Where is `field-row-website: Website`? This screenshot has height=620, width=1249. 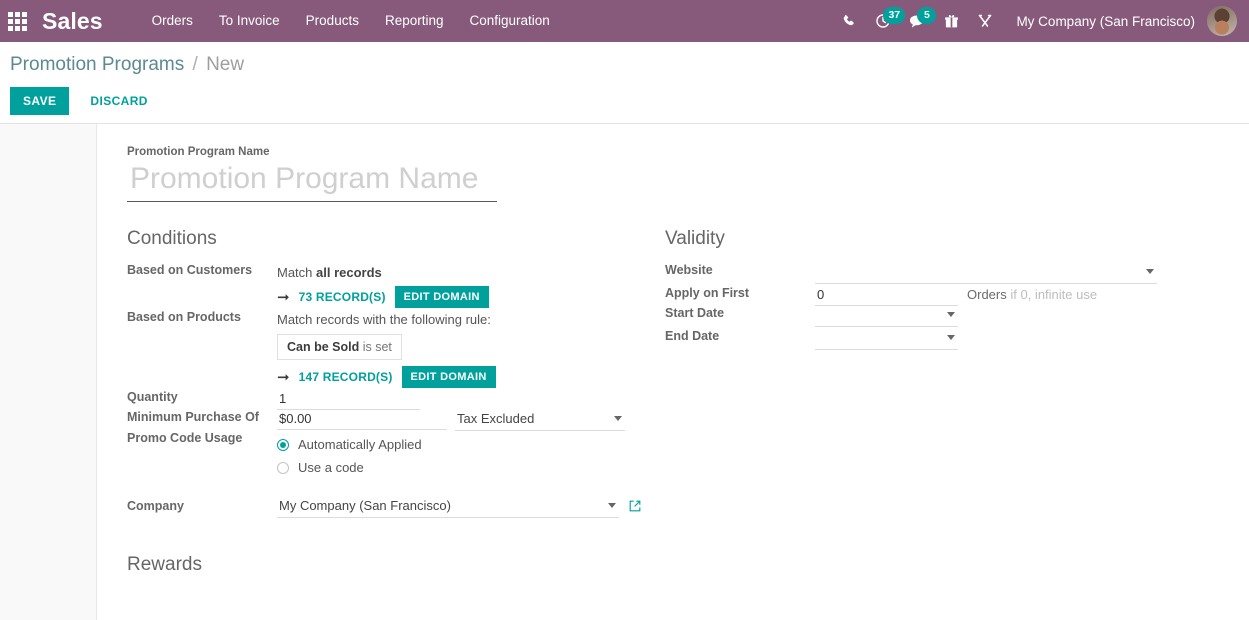
field-row-website: Website is located at coordinates (930, 274).